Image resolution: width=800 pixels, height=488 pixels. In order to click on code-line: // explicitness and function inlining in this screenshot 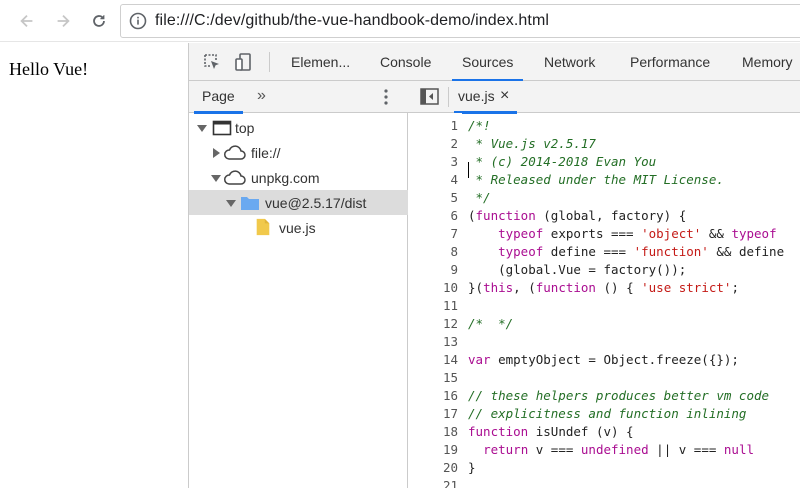, I will do `click(607, 413)`.